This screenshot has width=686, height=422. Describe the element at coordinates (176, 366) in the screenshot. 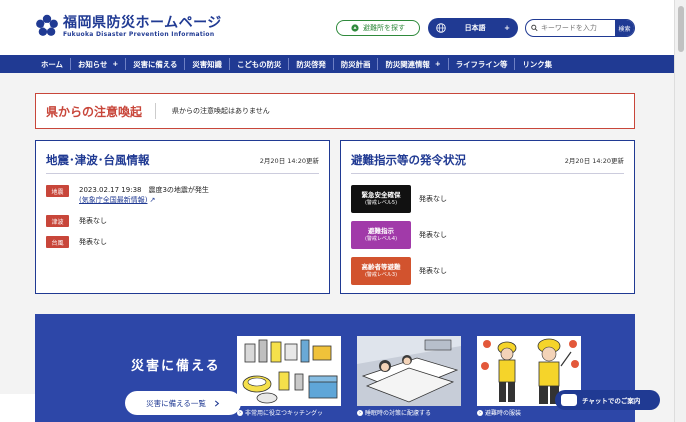

I see `prepare-title: 災害に備える` at that location.